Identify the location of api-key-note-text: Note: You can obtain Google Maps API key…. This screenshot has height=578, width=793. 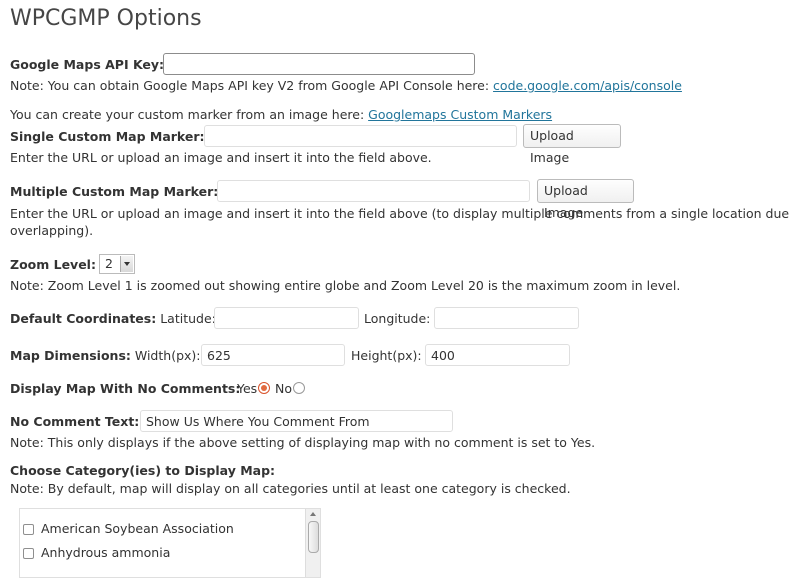
(252, 85).